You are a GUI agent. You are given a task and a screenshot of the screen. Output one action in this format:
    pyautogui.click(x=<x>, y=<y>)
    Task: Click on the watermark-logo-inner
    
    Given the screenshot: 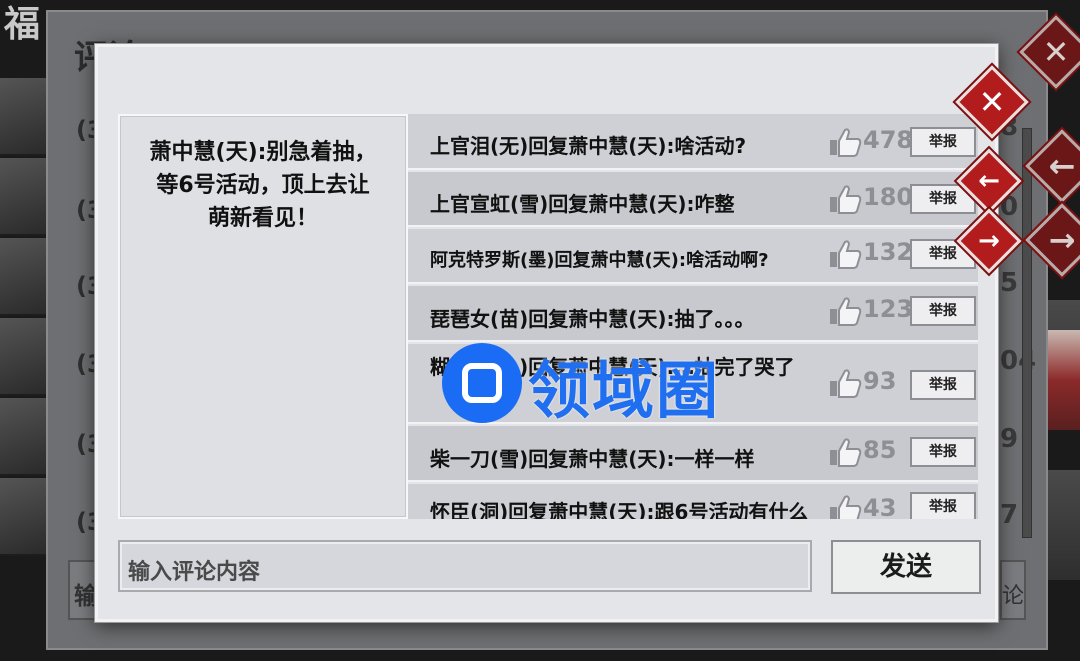 What is the action you would take?
    pyautogui.click(x=482, y=383)
    